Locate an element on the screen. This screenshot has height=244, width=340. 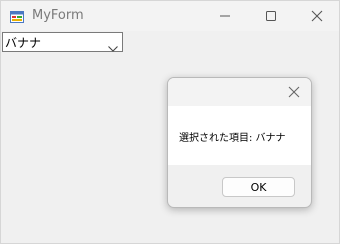
combobox-selected-value: バナナ is located at coordinates (23, 43).